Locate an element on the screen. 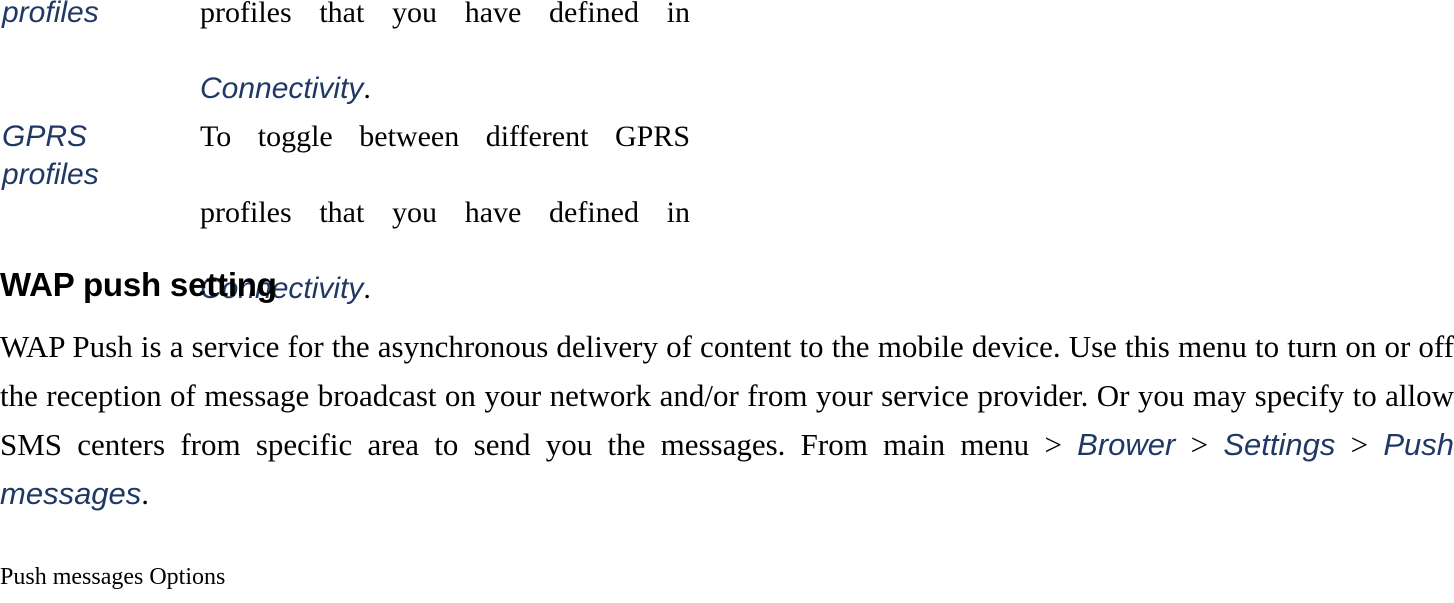  figure-caption: Push messages Options is located at coordinates (113, 577).